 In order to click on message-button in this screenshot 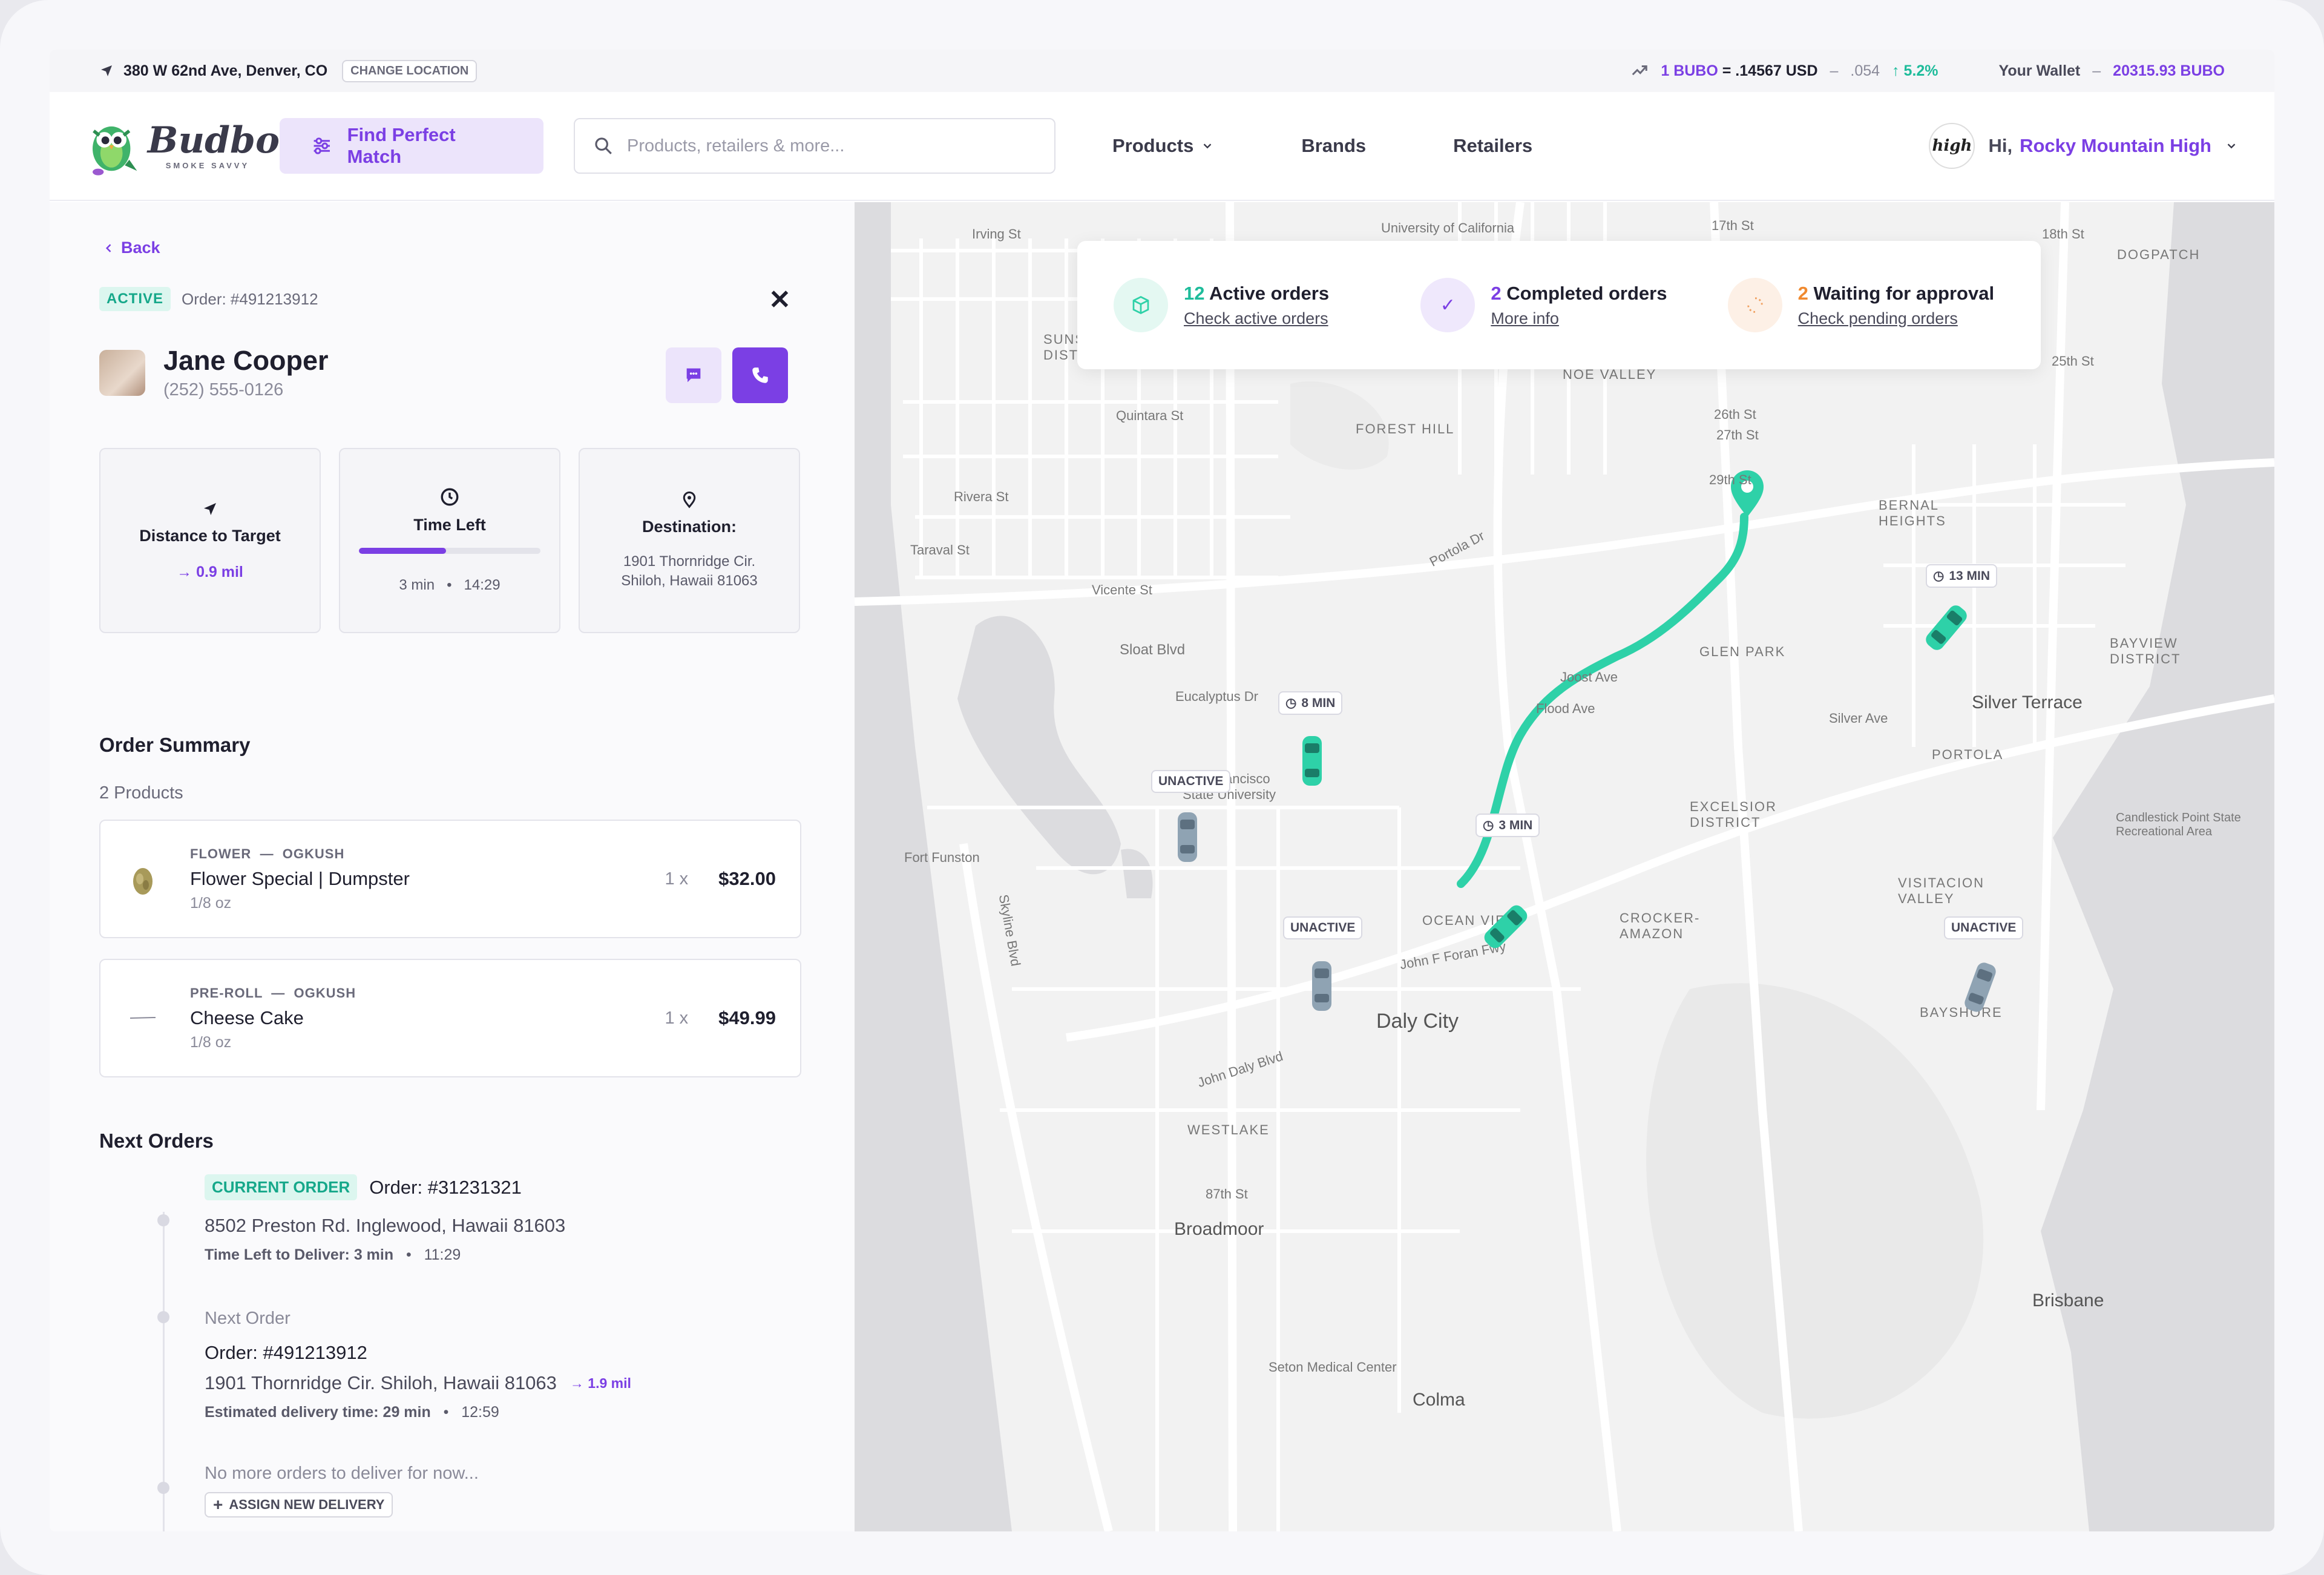, I will do `click(693, 375)`.